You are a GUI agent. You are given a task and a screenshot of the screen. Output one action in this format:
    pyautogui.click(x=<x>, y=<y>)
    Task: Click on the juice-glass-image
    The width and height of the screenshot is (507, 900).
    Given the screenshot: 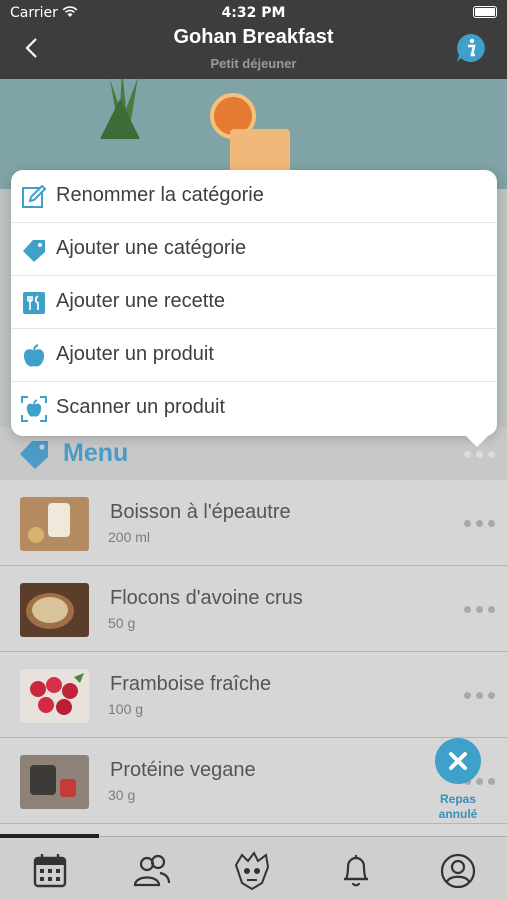 What is the action you would take?
    pyautogui.click(x=260, y=151)
    